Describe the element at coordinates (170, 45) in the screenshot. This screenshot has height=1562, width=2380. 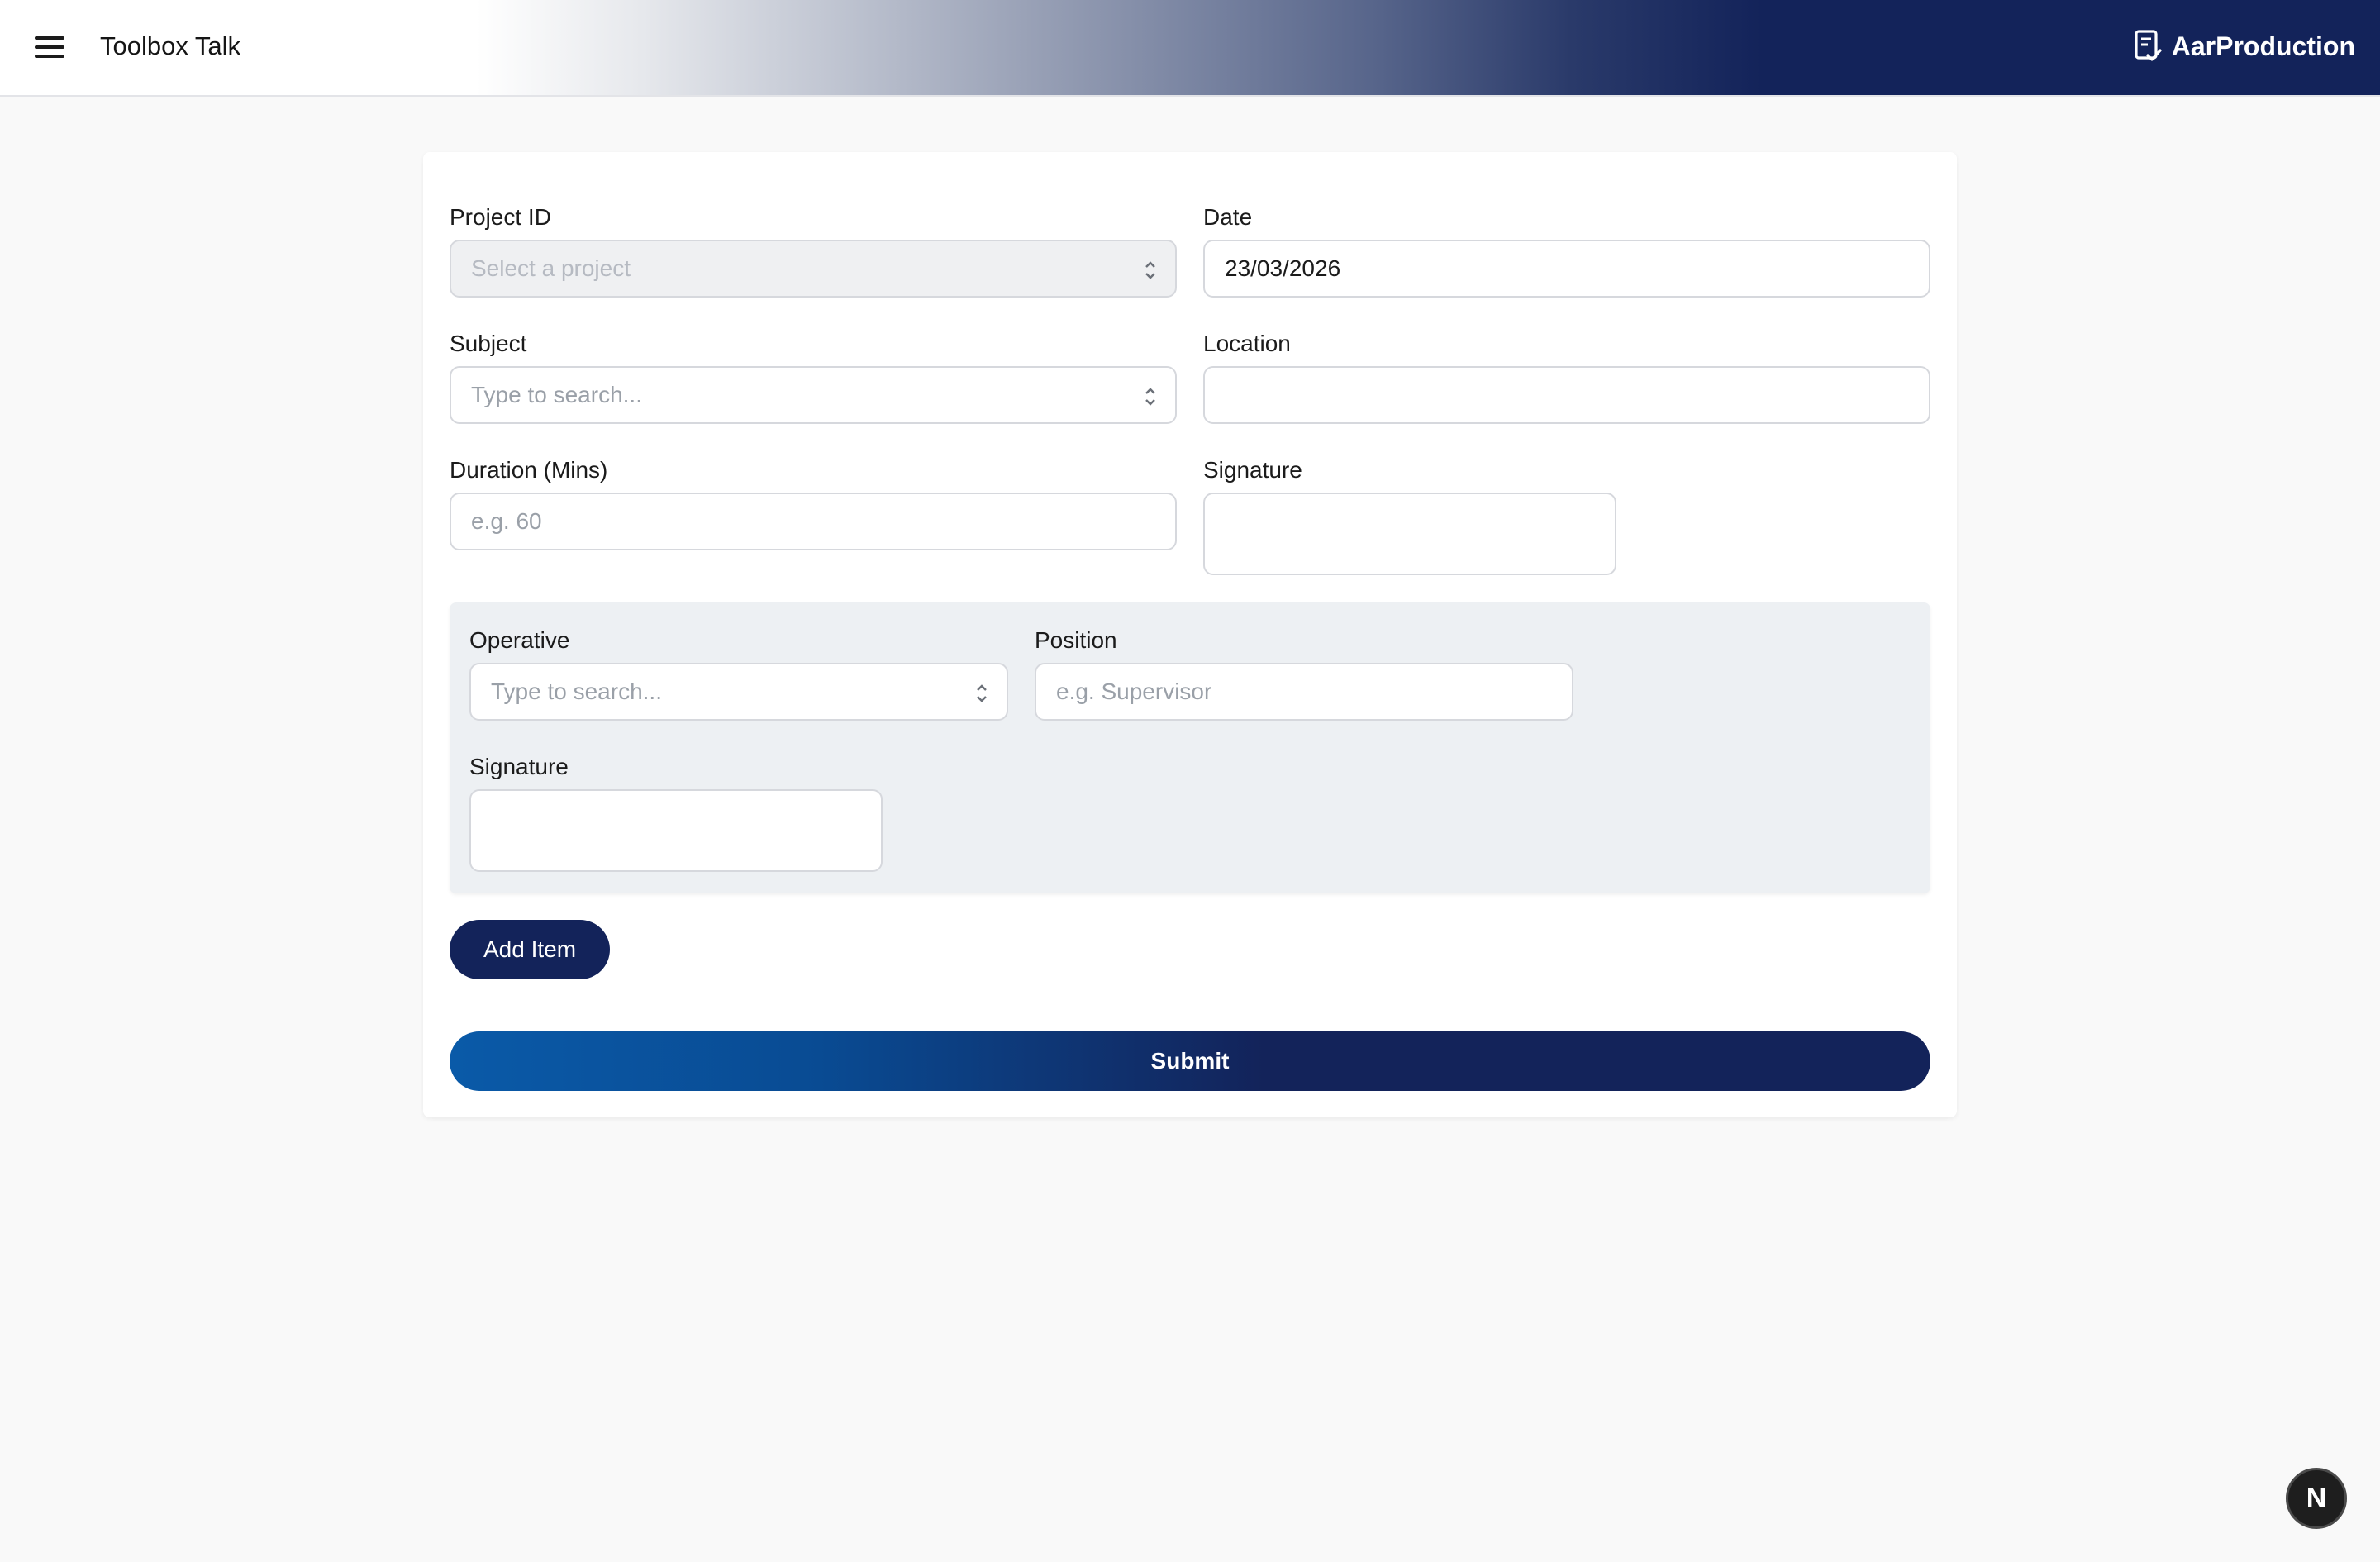
I see `page-title: Toolbox Talk` at that location.